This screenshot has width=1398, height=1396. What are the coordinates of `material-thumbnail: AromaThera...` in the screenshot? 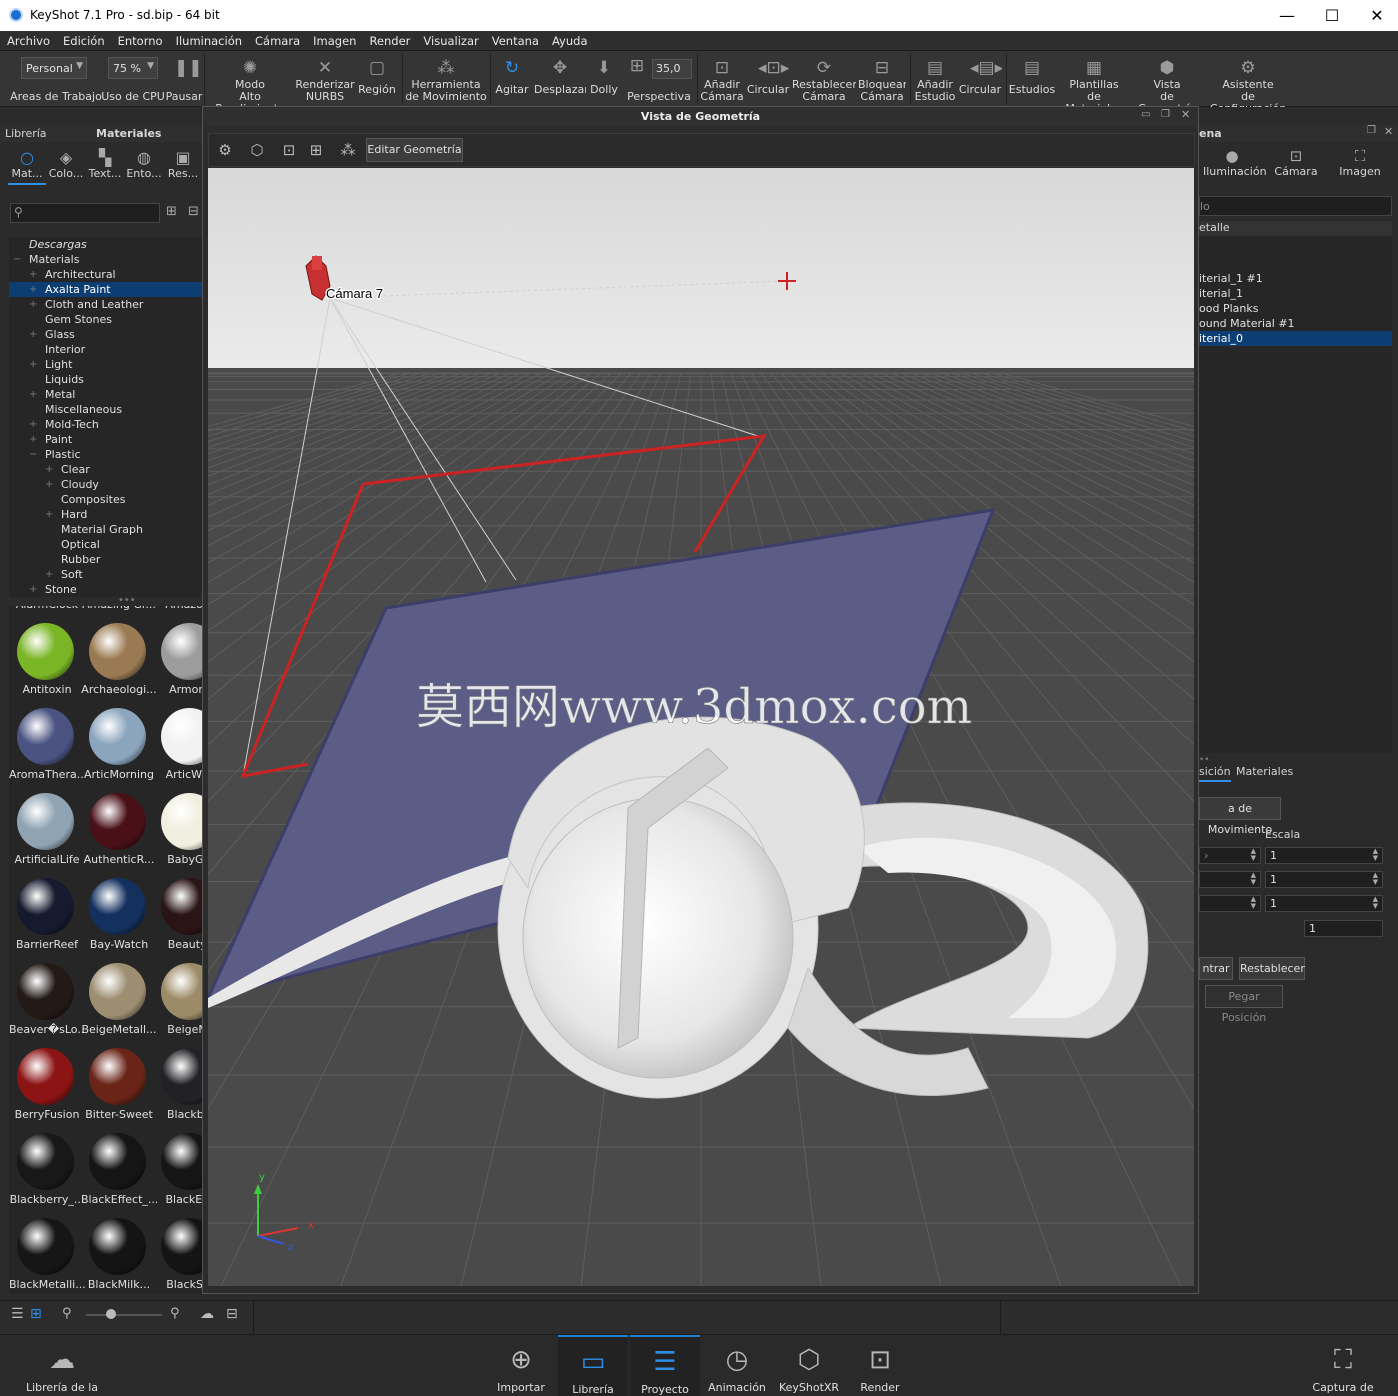 It's located at (47, 740).